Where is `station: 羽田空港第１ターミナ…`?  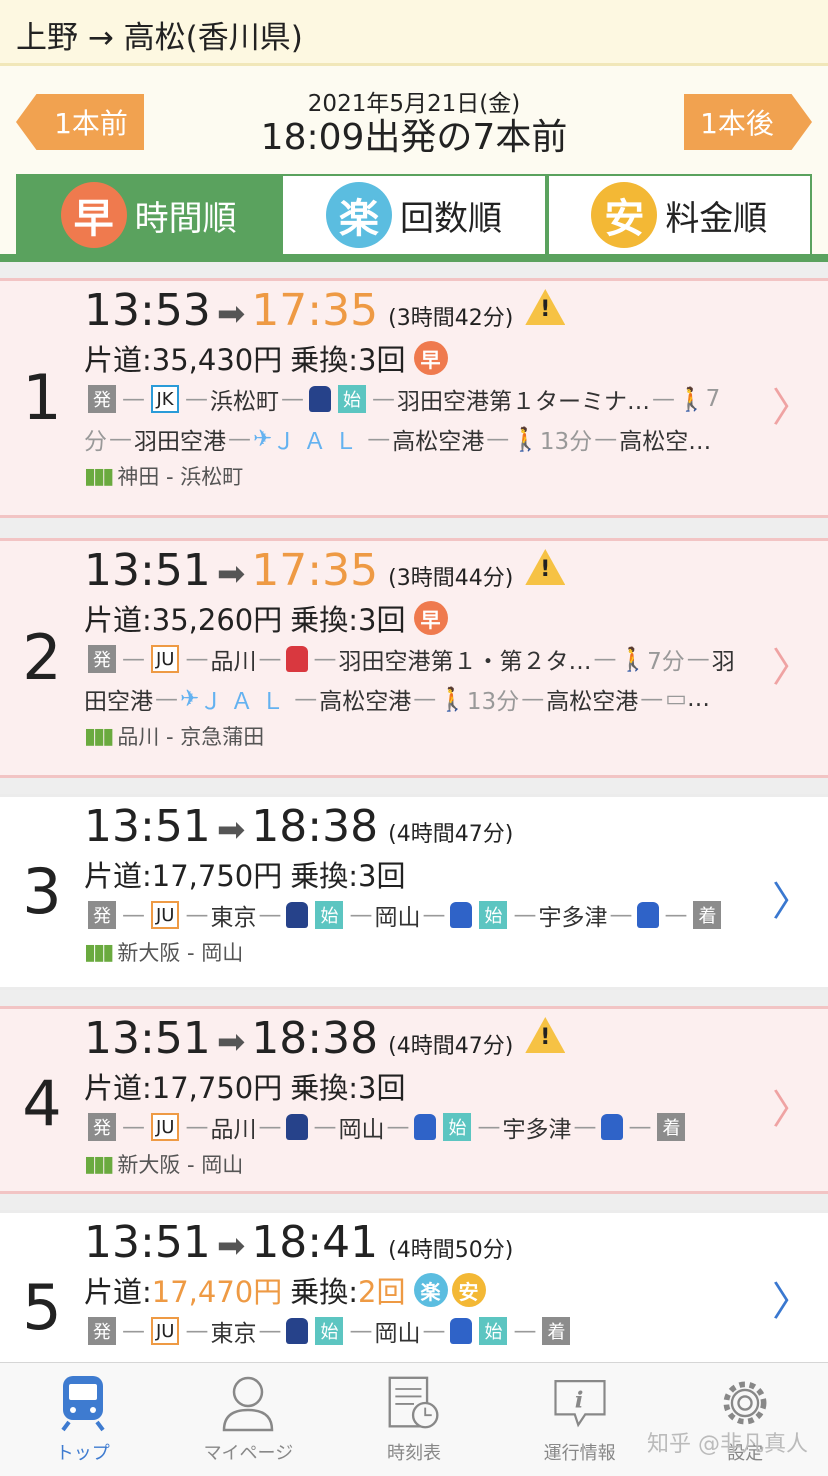
station: 羽田空港第１ターミナ… is located at coordinates (523, 402).